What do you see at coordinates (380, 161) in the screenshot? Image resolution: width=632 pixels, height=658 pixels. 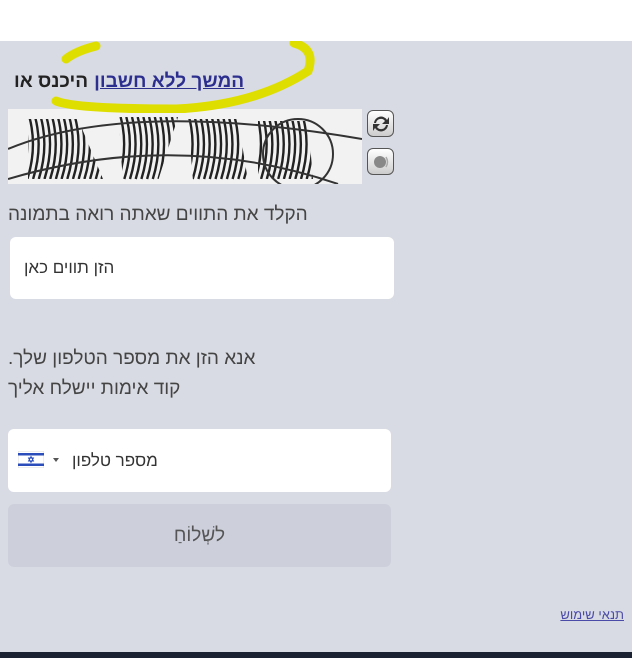 I see `speaker-icon` at bounding box center [380, 161].